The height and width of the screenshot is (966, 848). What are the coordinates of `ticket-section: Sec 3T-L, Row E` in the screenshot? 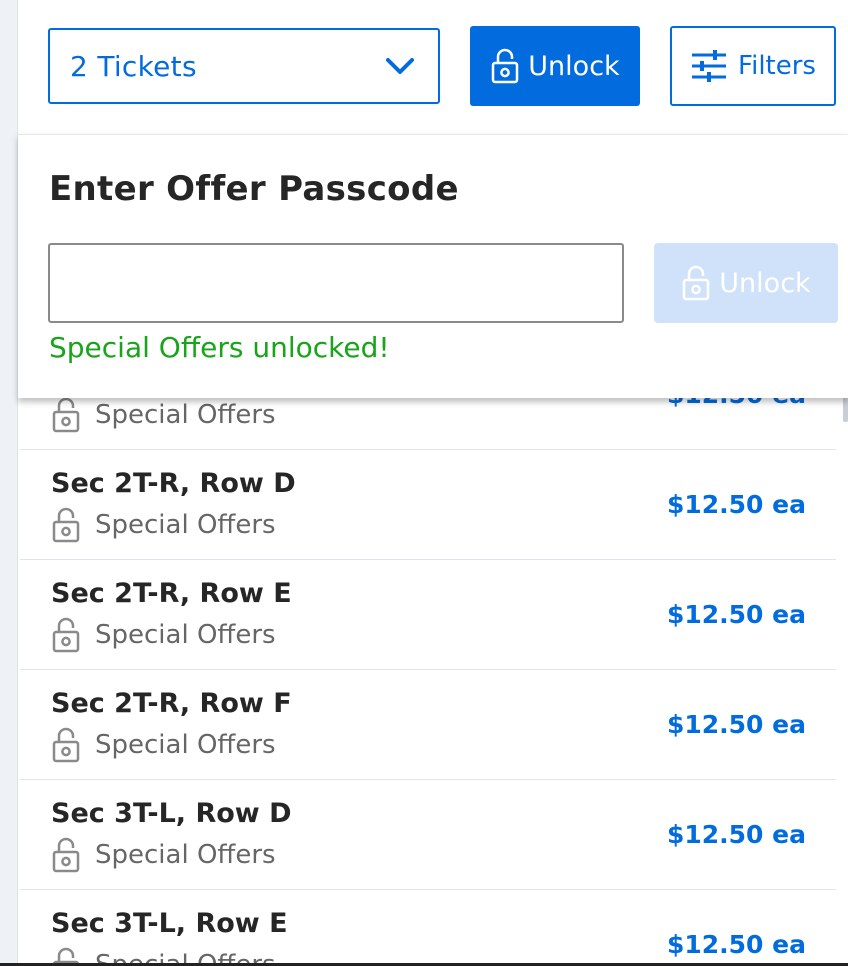 It's located at (169, 923).